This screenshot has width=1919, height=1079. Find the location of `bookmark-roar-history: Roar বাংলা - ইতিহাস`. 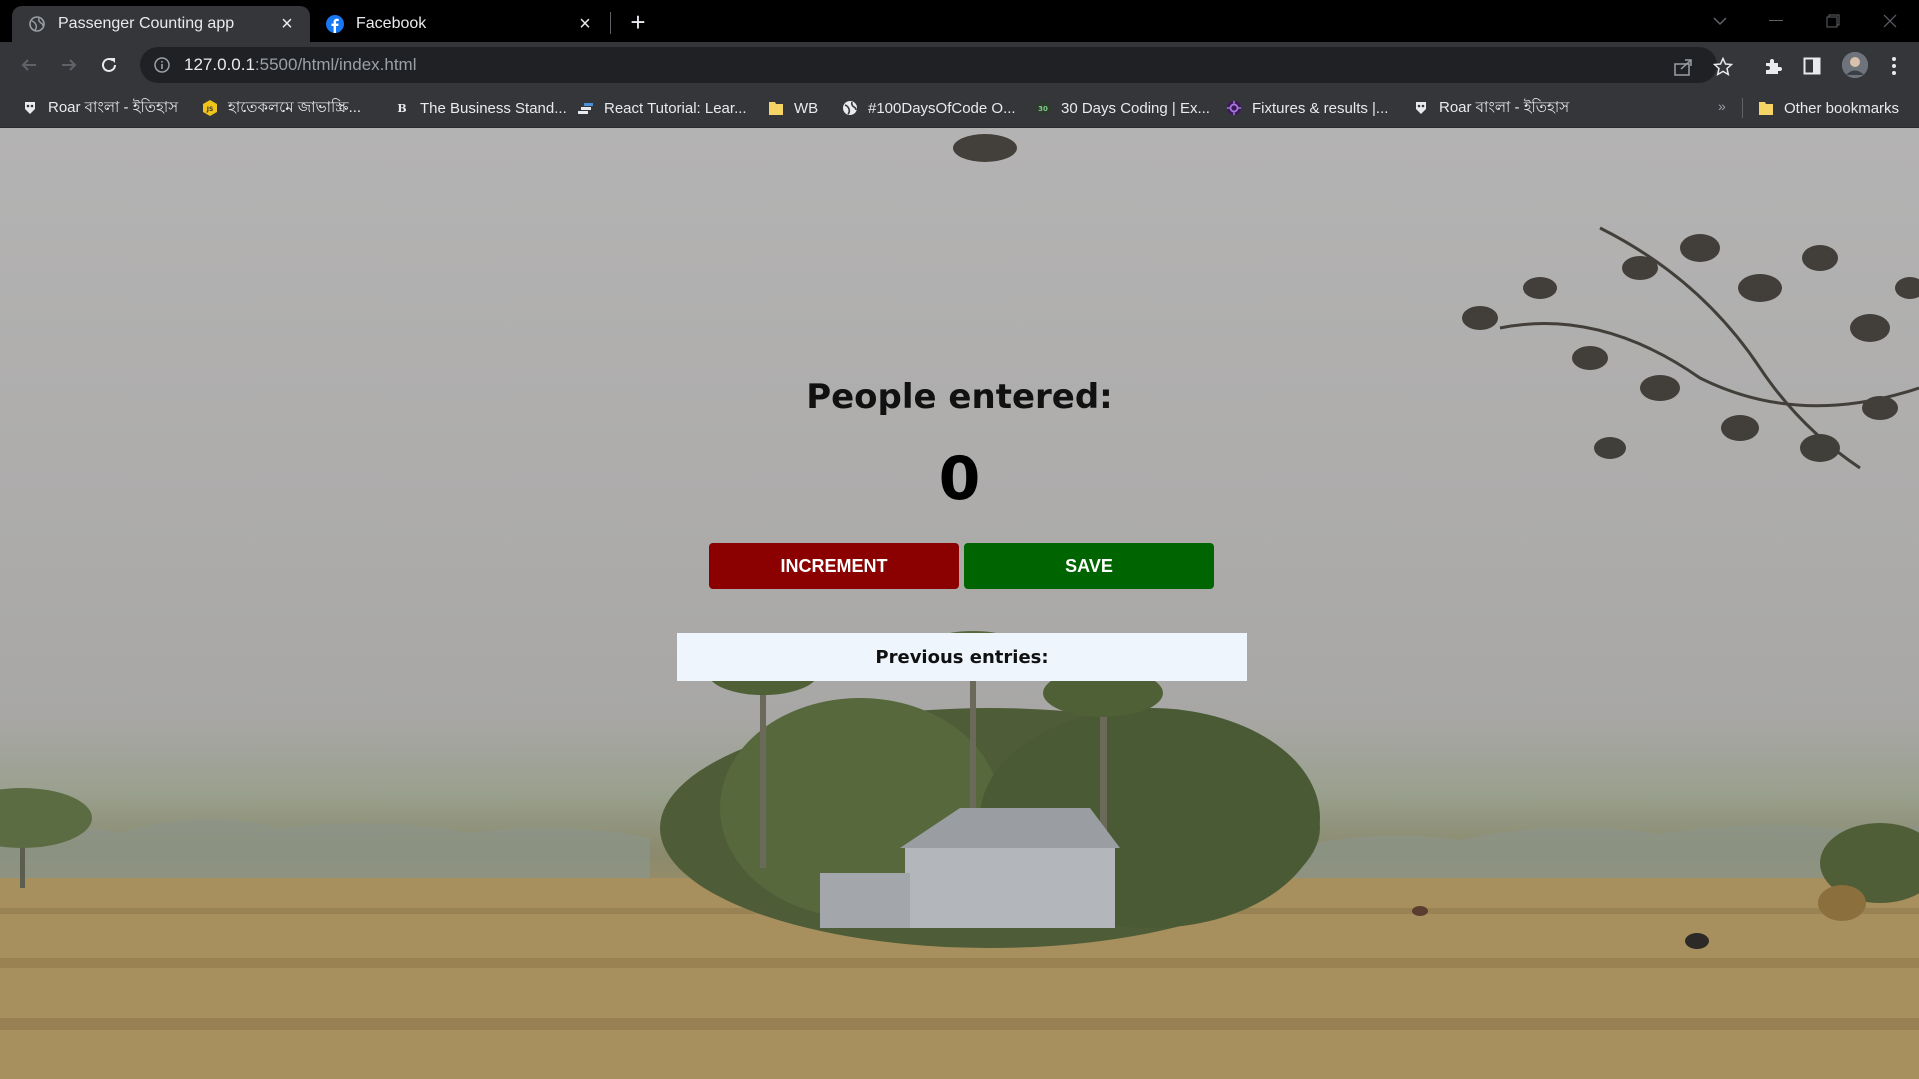

bookmark-roar-history: Roar বাংলা - ইতিহাস is located at coordinates (100, 108).